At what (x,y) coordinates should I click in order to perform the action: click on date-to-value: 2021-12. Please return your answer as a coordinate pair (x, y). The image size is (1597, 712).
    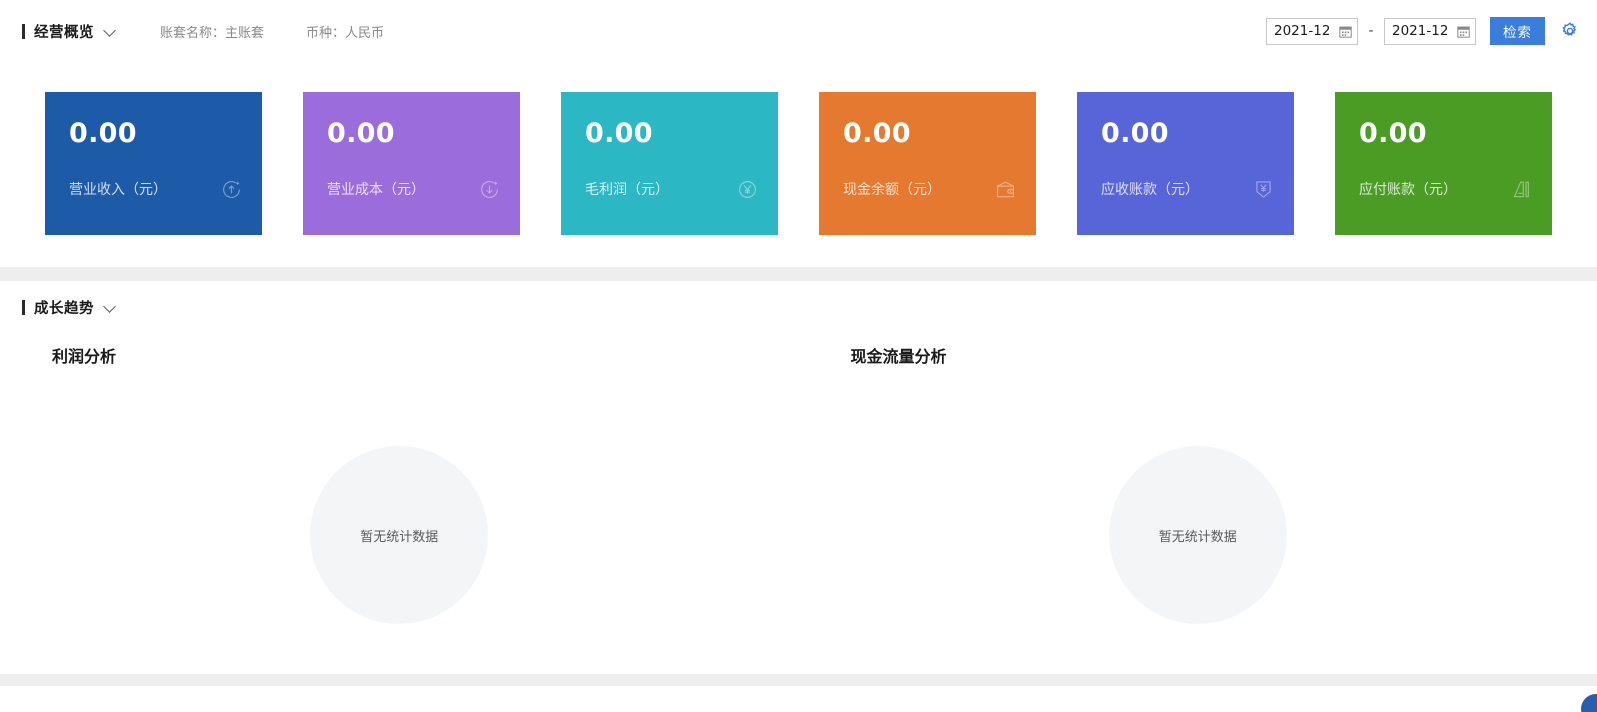
    Looking at the image, I should click on (1420, 31).